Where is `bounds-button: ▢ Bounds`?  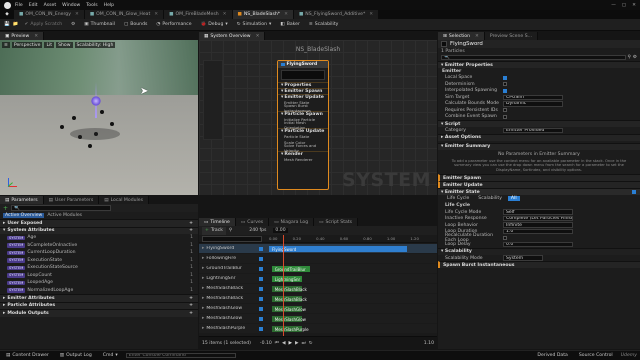 bounds-button: ▢ Bounds is located at coordinates (135, 25).